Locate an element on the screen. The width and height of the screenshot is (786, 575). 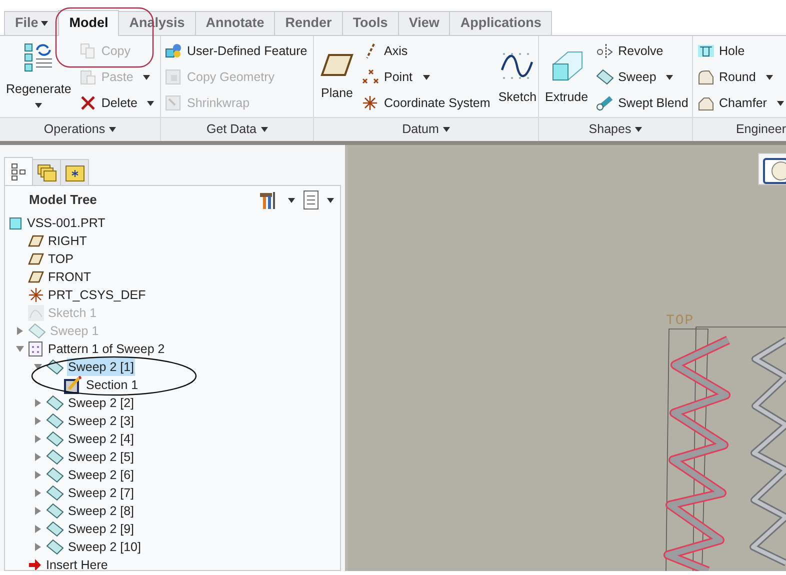
tree-item: Pattern 1 of Sweep 2 is located at coordinates (106, 349).